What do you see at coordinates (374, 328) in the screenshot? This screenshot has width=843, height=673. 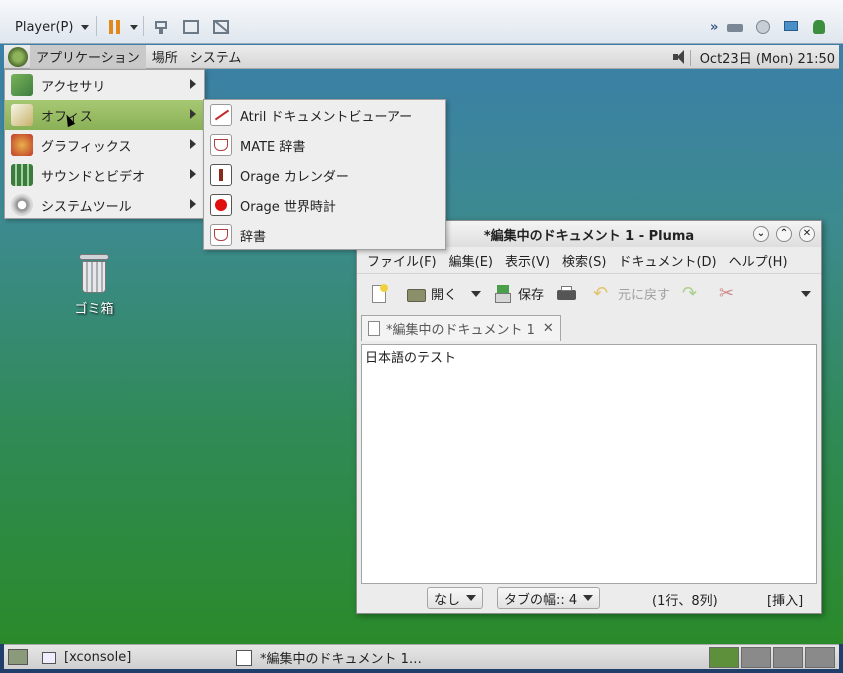 I see `document-icon` at bounding box center [374, 328].